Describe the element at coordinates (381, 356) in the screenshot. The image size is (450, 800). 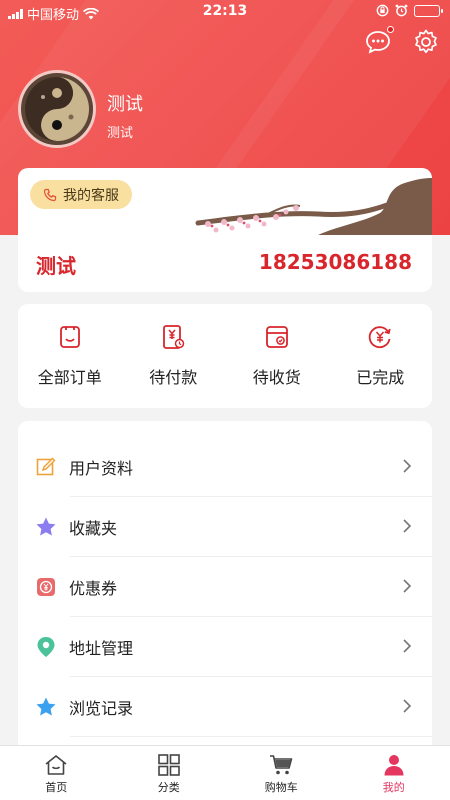
I see `order-completed-button: 已完成` at that location.